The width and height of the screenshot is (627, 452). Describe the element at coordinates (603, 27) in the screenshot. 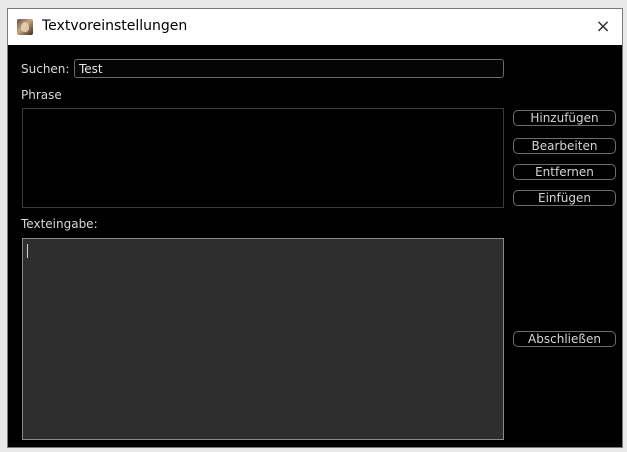

I see `close-icon: ×` at that location.